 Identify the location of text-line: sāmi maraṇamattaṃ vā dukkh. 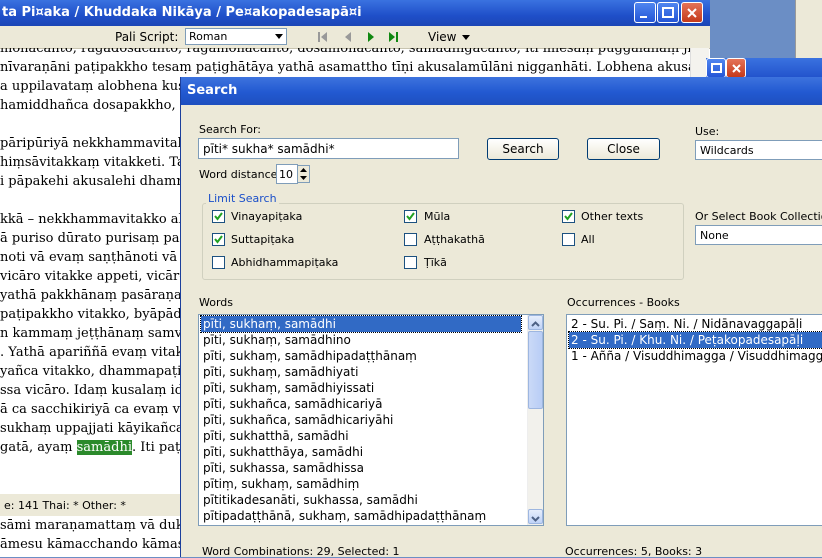
(91, 525).